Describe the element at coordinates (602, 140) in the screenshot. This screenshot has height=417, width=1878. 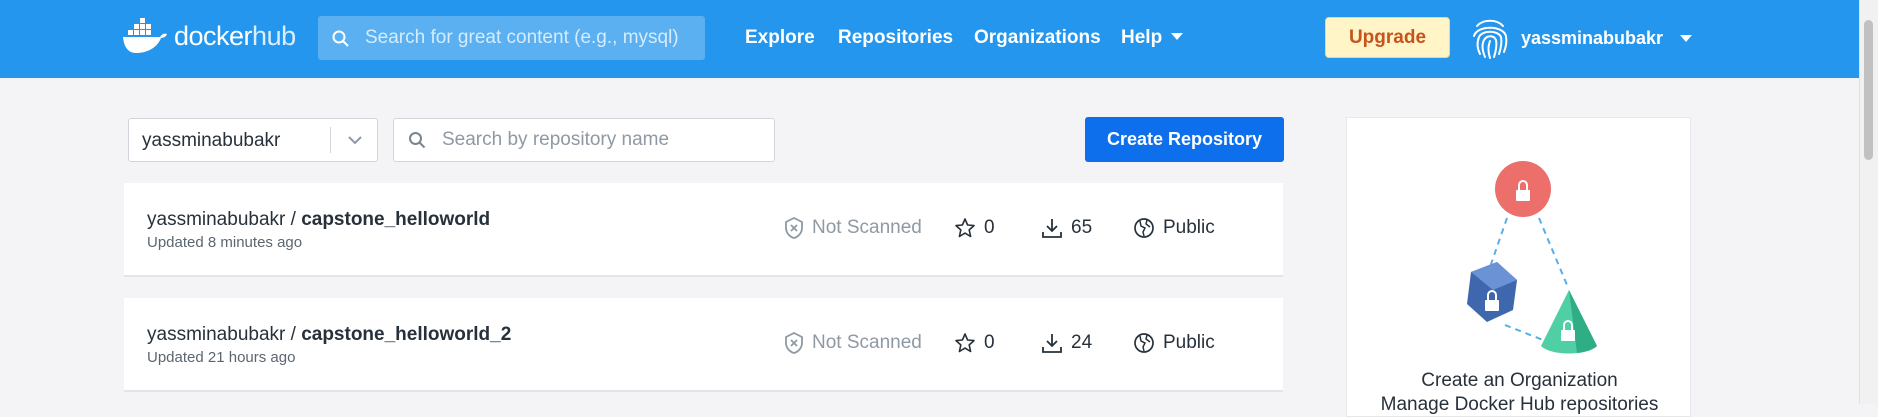
I see `repository-search-input` at that location.